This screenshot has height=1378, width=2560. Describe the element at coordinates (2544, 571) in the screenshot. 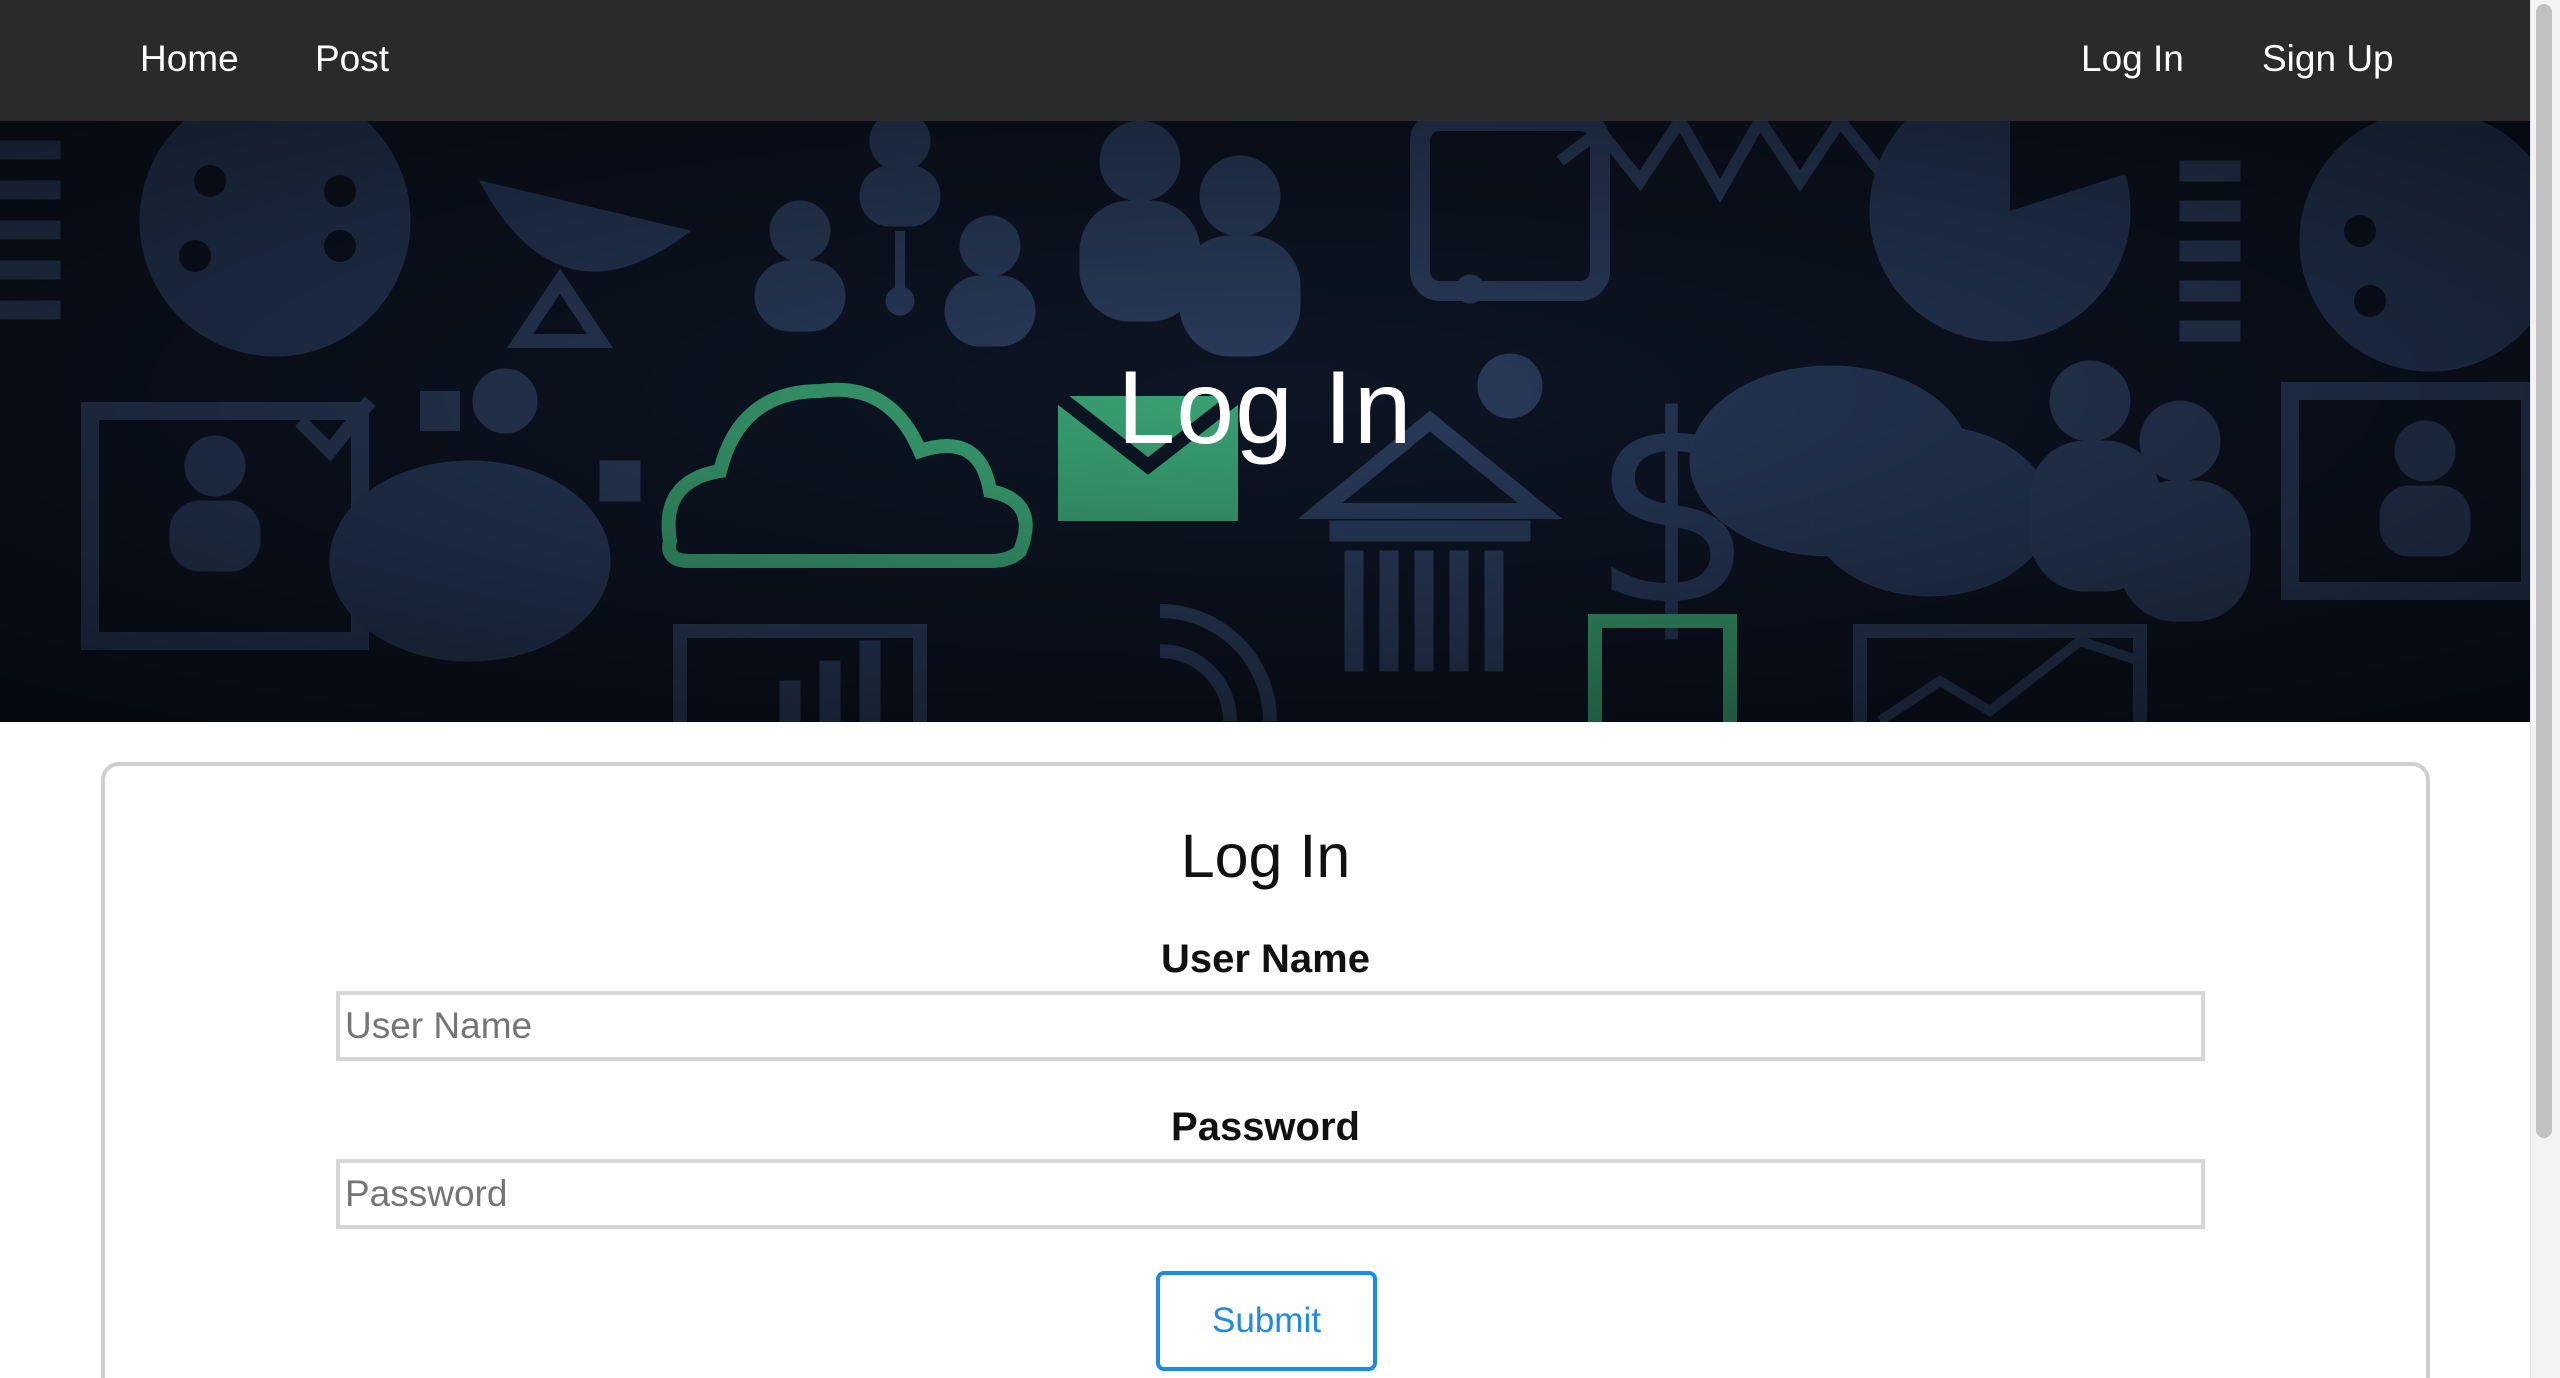

I see `scrollbar-thumb` at that location.